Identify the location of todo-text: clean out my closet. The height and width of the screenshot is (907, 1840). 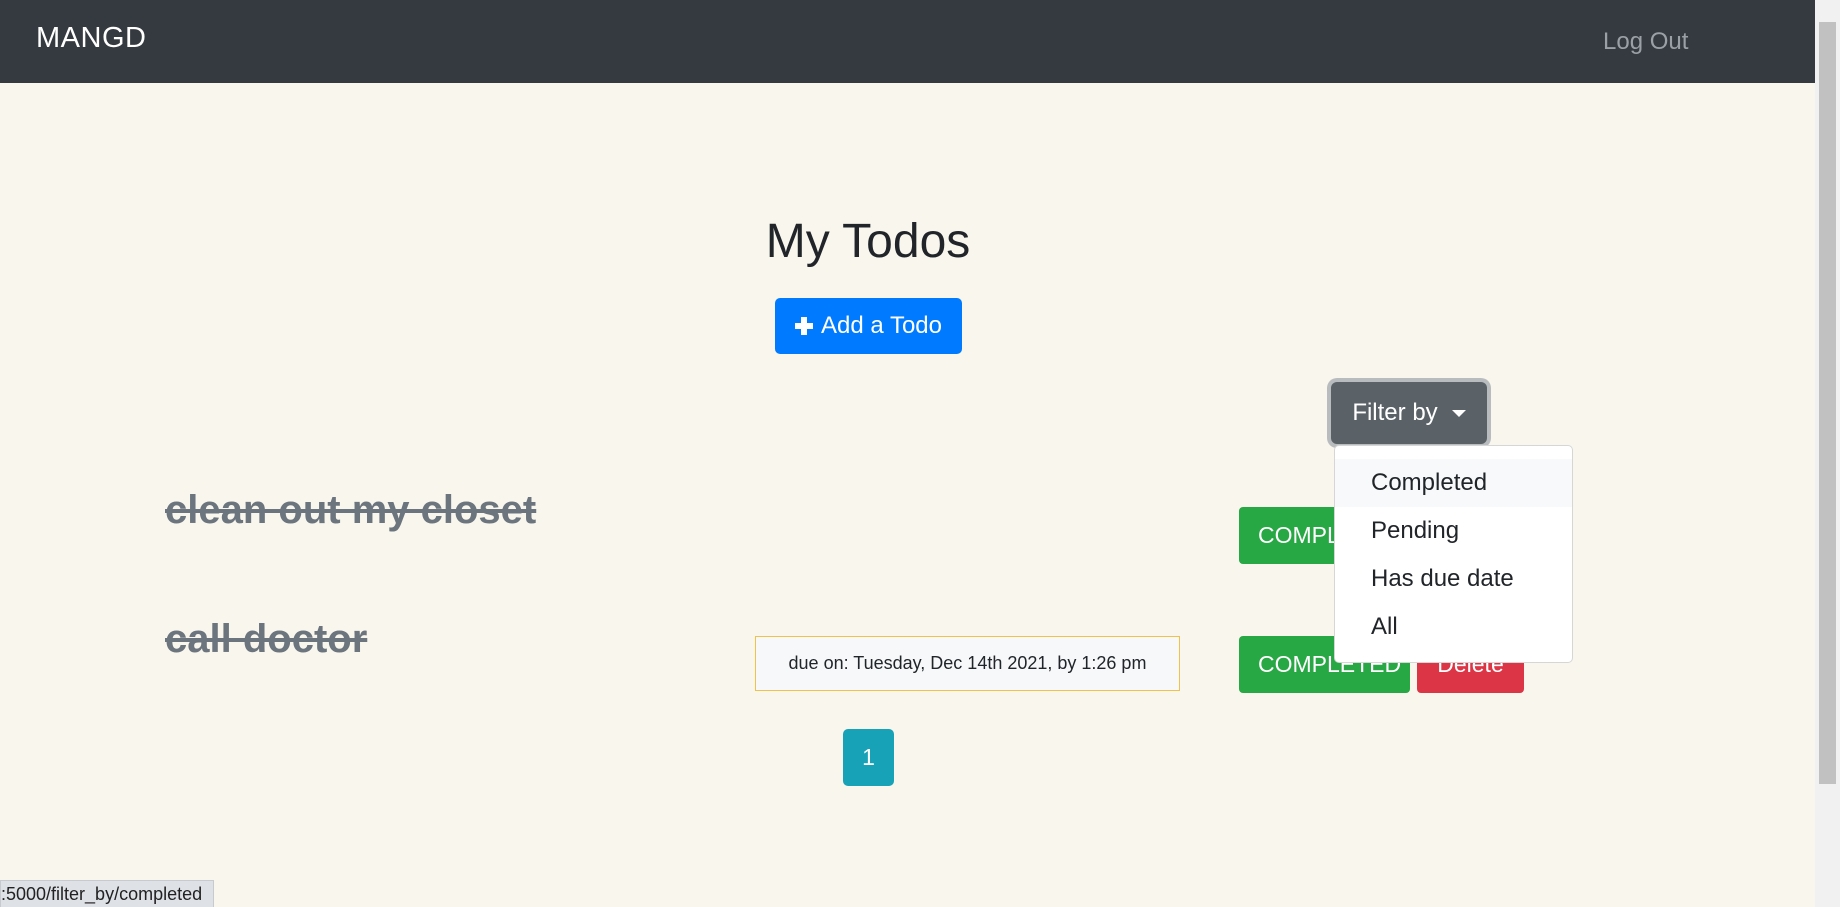
(351, 510).